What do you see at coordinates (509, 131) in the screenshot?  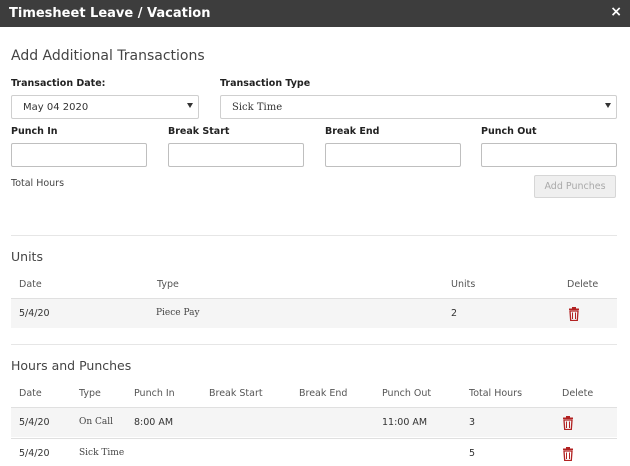 I see `punch-out-label: Punch Out` at bounding box center [509, 131].